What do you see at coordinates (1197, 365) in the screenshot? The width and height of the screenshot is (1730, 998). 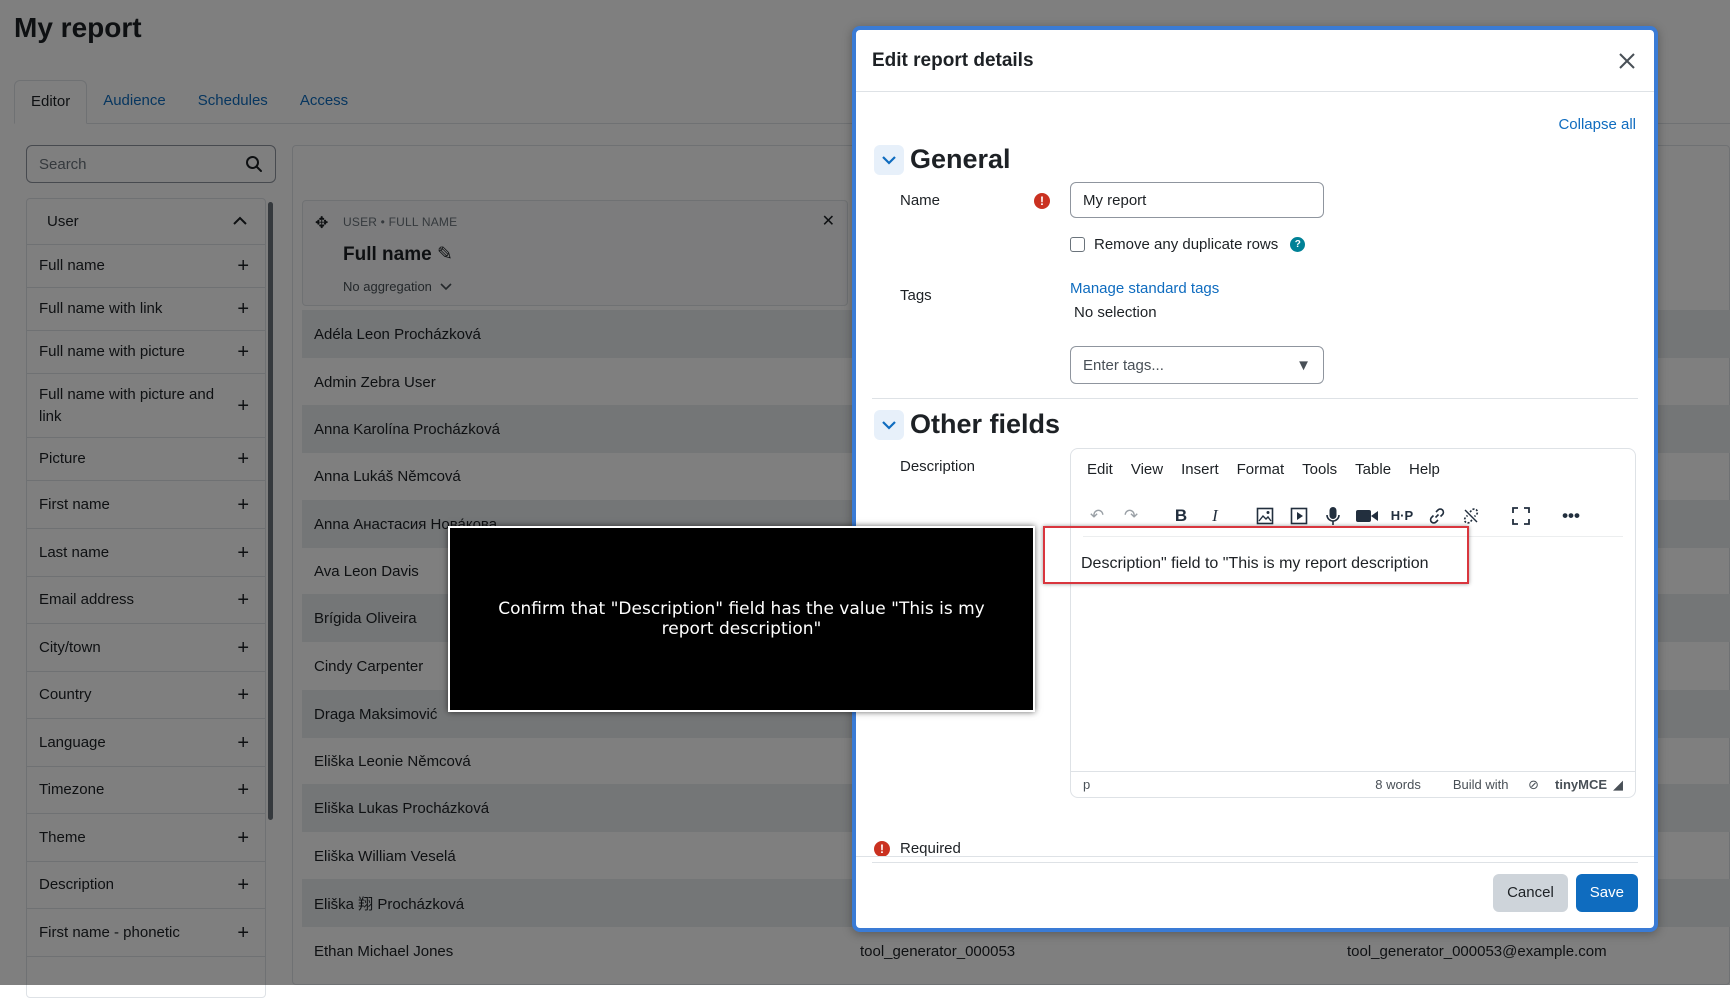 I see `tags-input: Enter tags... ▼` at bounding box center [1197, 365].